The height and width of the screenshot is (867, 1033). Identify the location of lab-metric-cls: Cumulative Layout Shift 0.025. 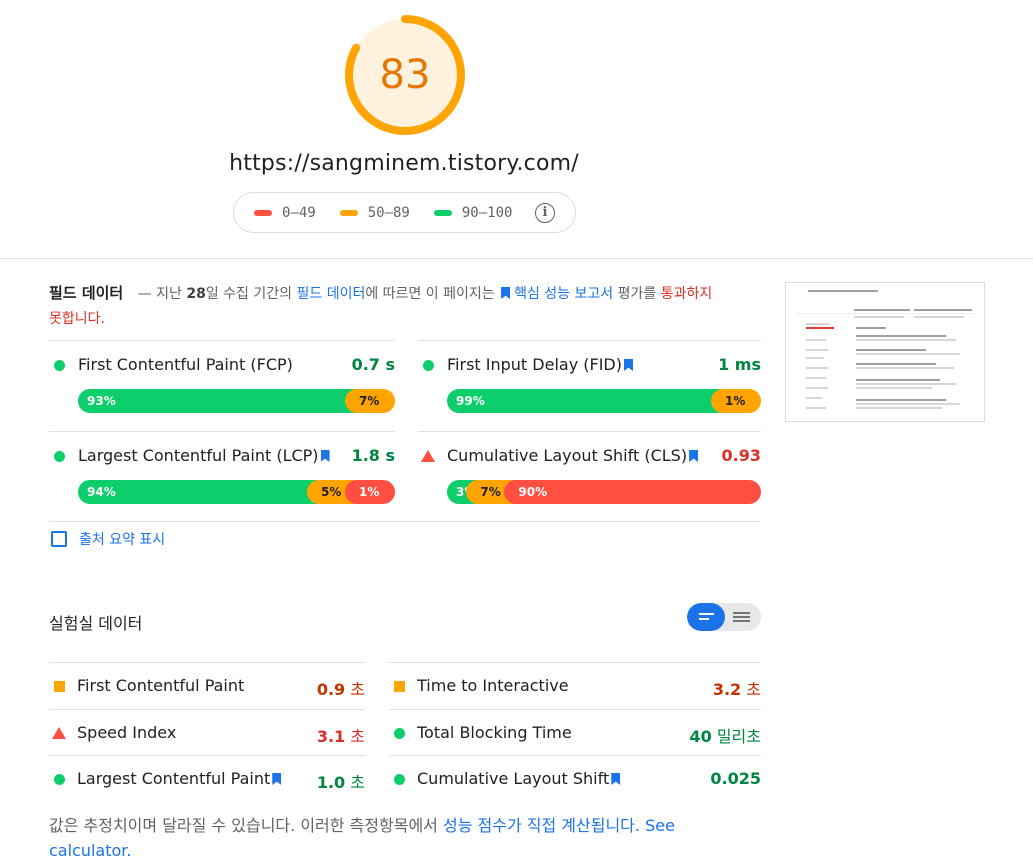
(575, 778).